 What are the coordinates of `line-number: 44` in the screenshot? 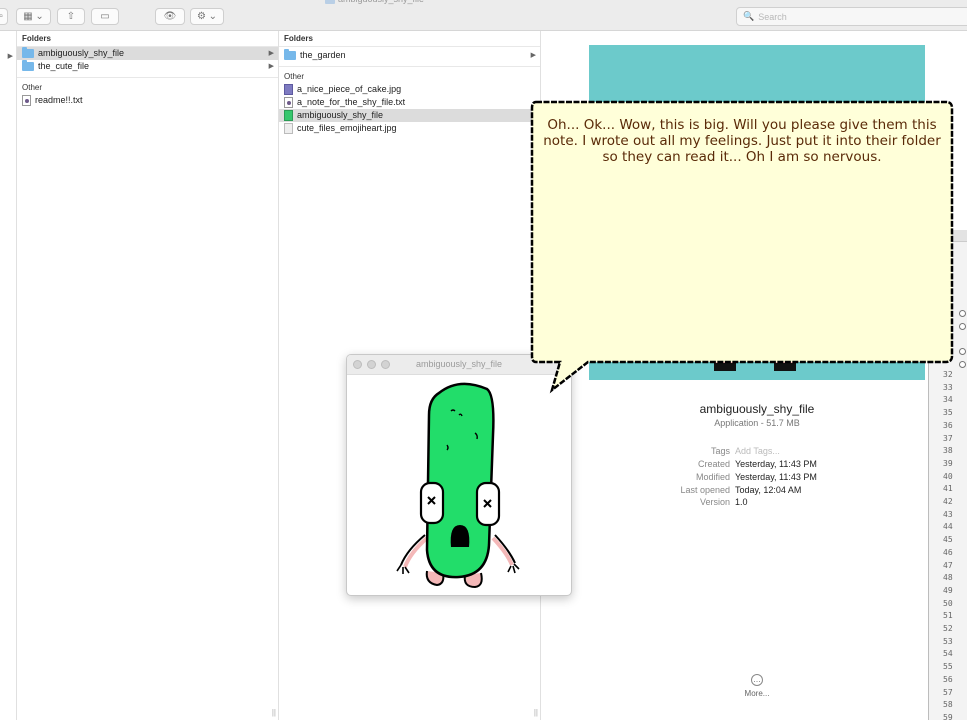 It's located at (948, 527).